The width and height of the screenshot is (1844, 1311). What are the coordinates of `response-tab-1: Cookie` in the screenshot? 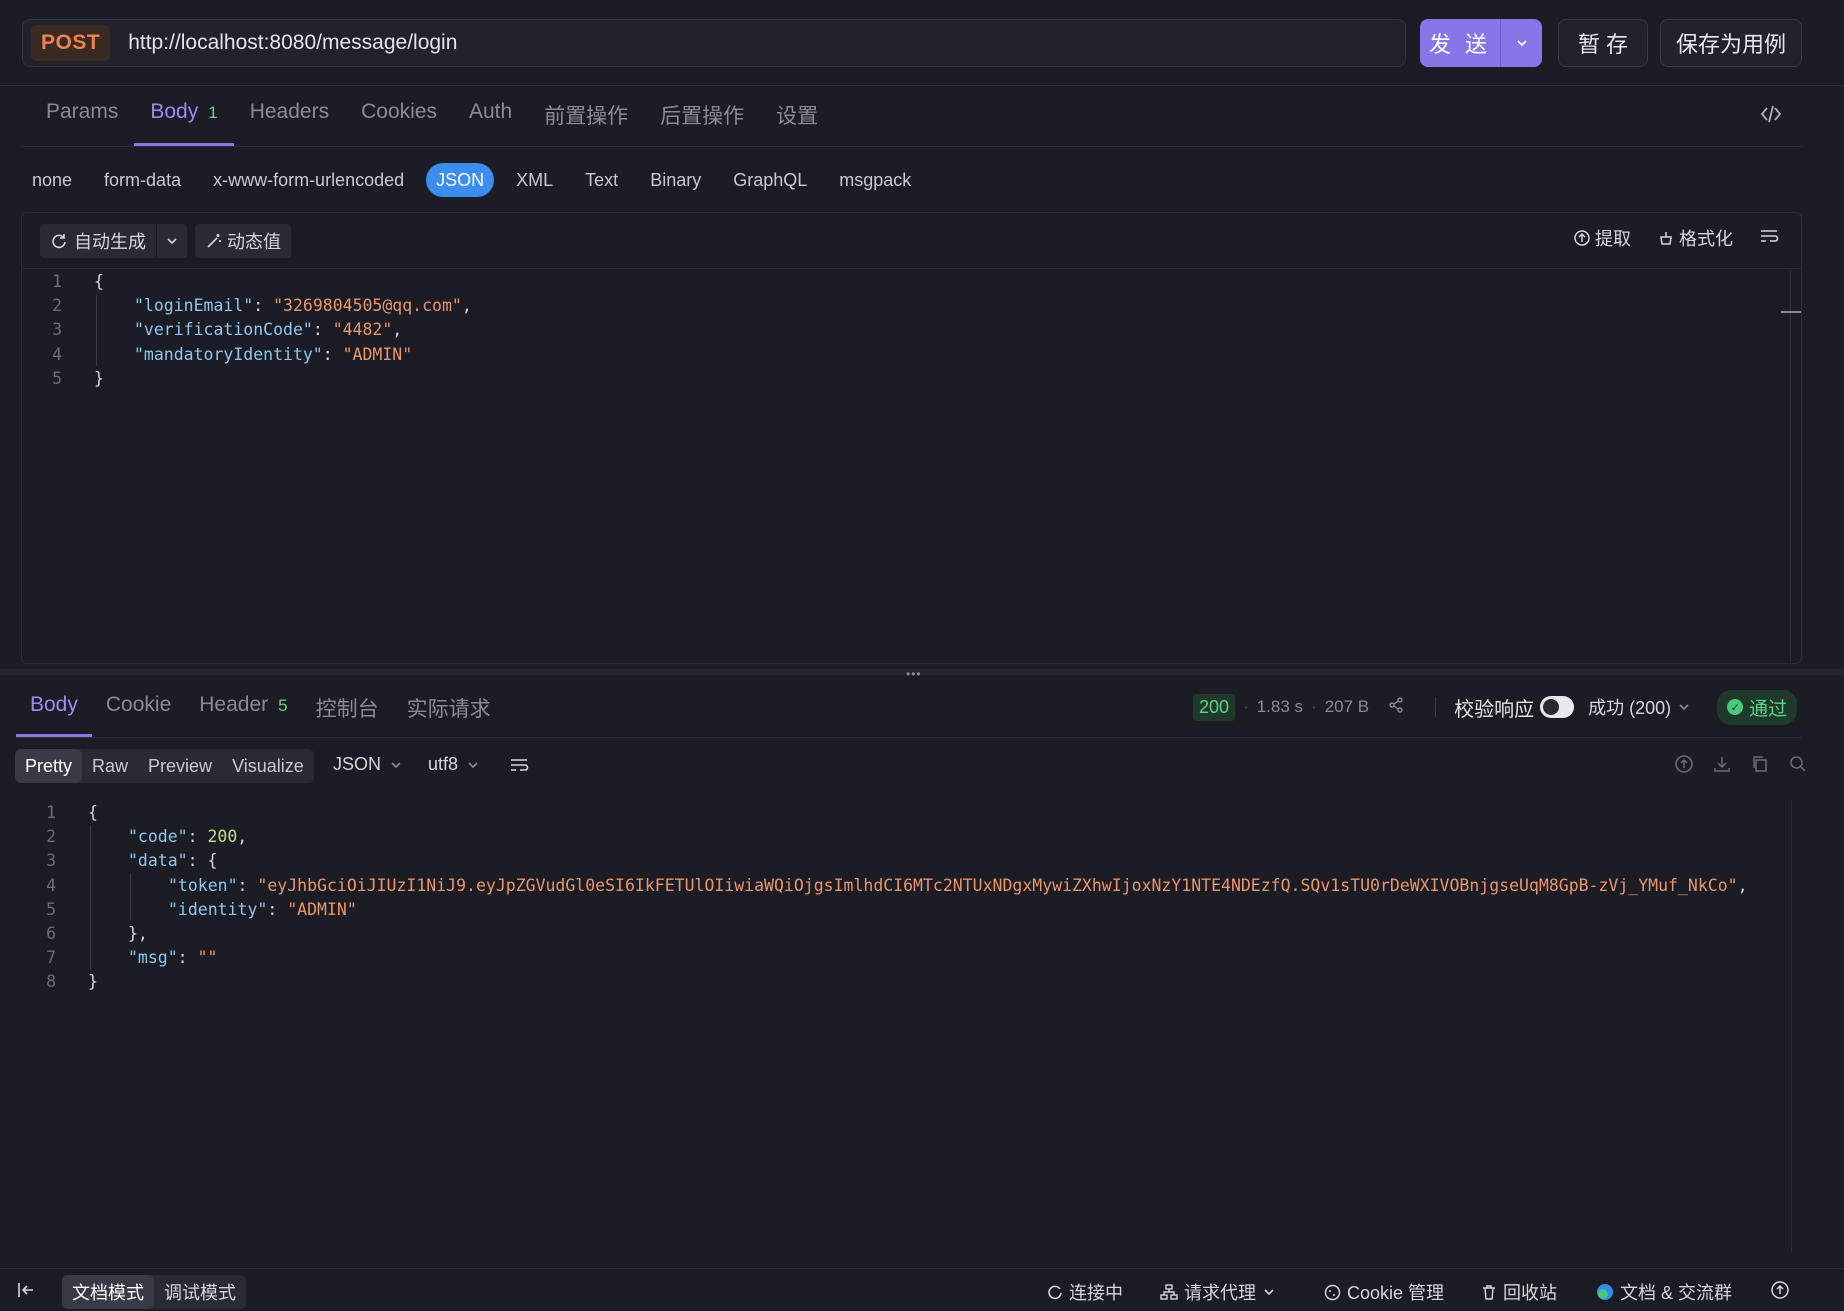 It's located at (138, 715).